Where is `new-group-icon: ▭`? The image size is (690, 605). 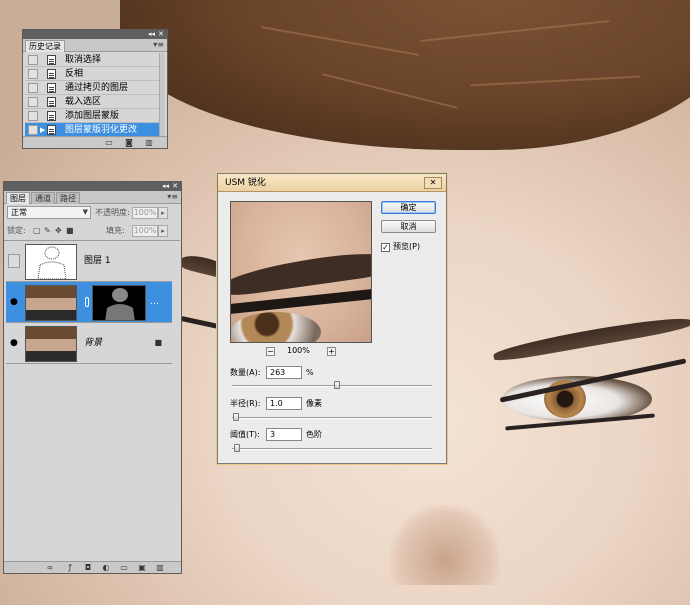 new-group-icon: ▭ is located at coordinates (124, 568).